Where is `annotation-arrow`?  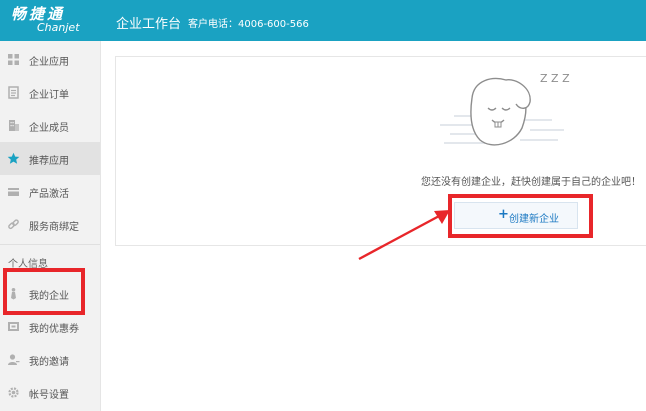
annotation-arrow is located at coordinates (404, 235).